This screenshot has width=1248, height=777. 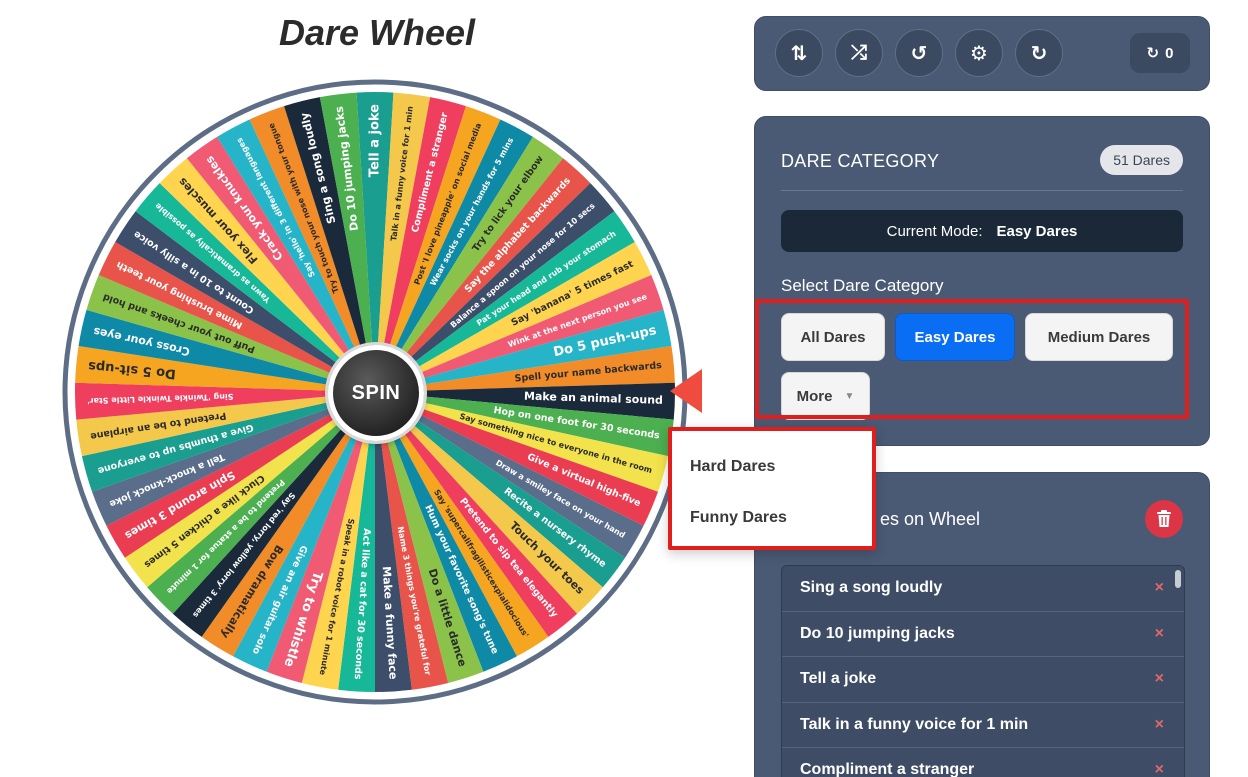 What do you see at coordinates (930, 519) in the screenshot?
I see `list-heading: es on Wheel` at bounding box center [930, 519].